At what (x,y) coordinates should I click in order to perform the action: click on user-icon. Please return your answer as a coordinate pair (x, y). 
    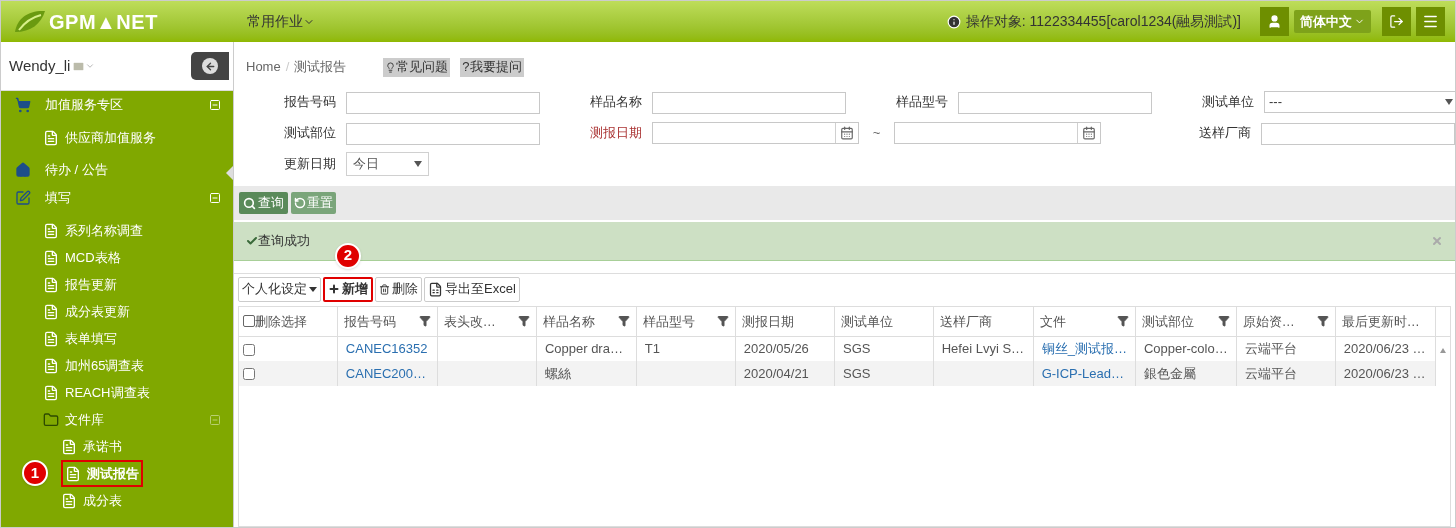
    Looking at the image, I should click on (1274, 21).